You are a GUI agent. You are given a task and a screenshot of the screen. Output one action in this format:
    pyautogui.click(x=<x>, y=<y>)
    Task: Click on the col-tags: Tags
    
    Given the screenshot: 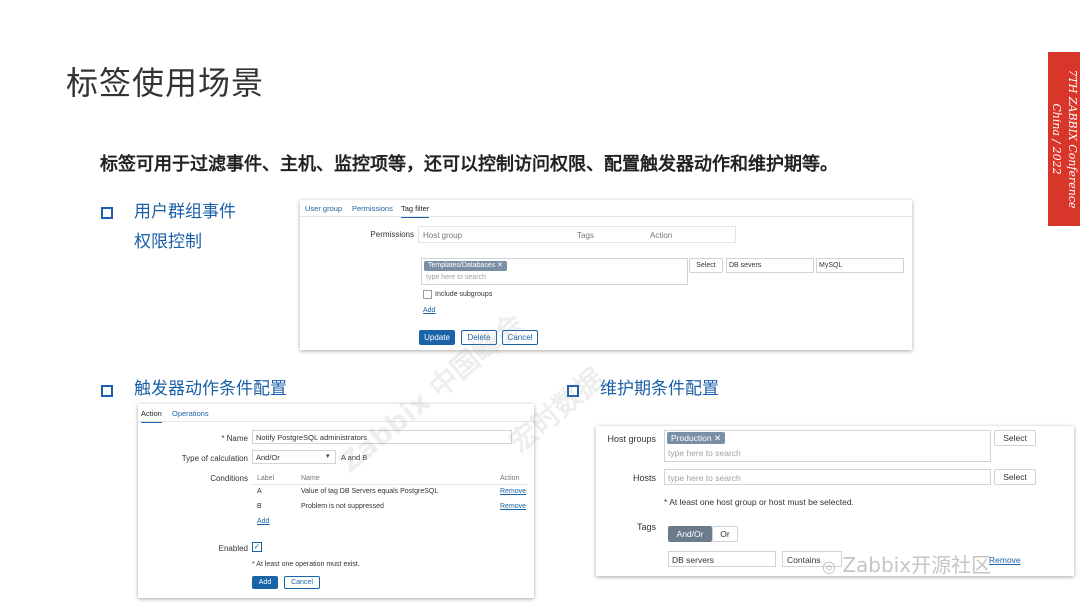 What is the action you would take?
    pyautogui.click(x=585, y=235)
    